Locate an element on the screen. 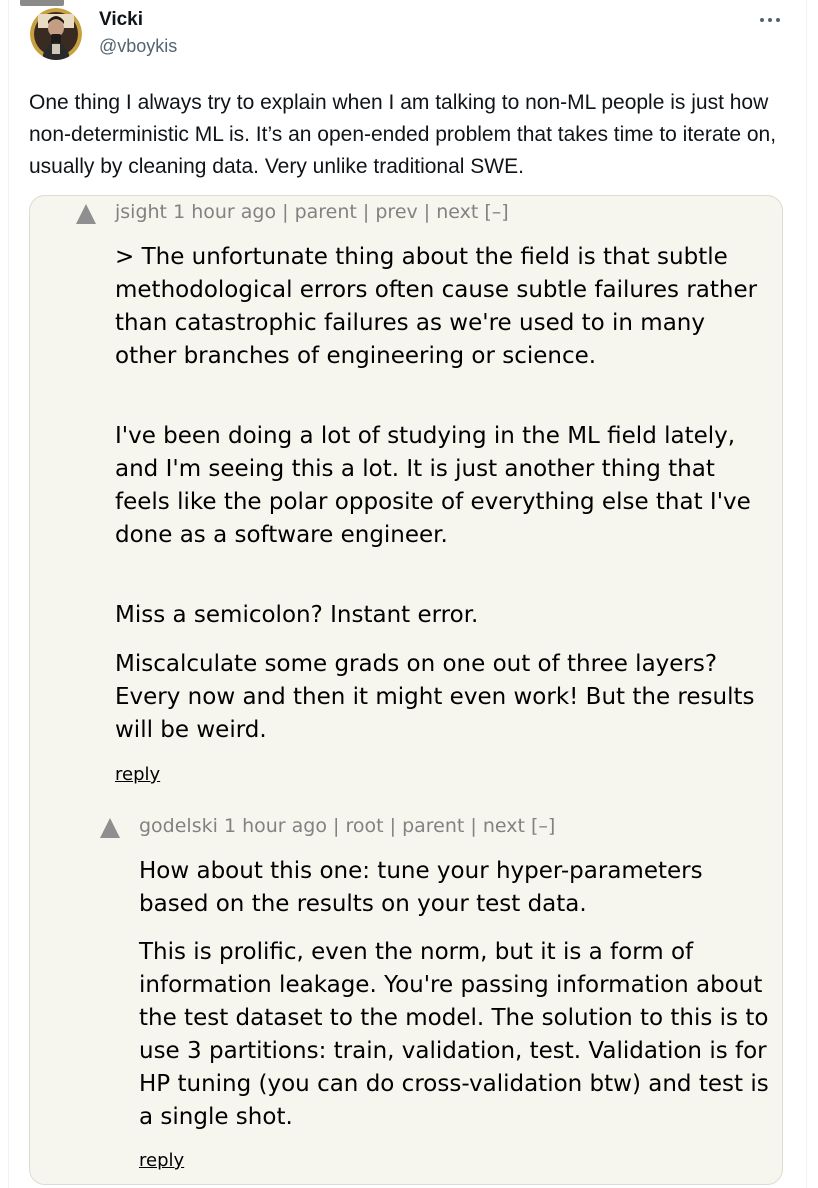 This screenshot has height=1188, width=818. tweet-border-right is located at coordinates (806, 594).